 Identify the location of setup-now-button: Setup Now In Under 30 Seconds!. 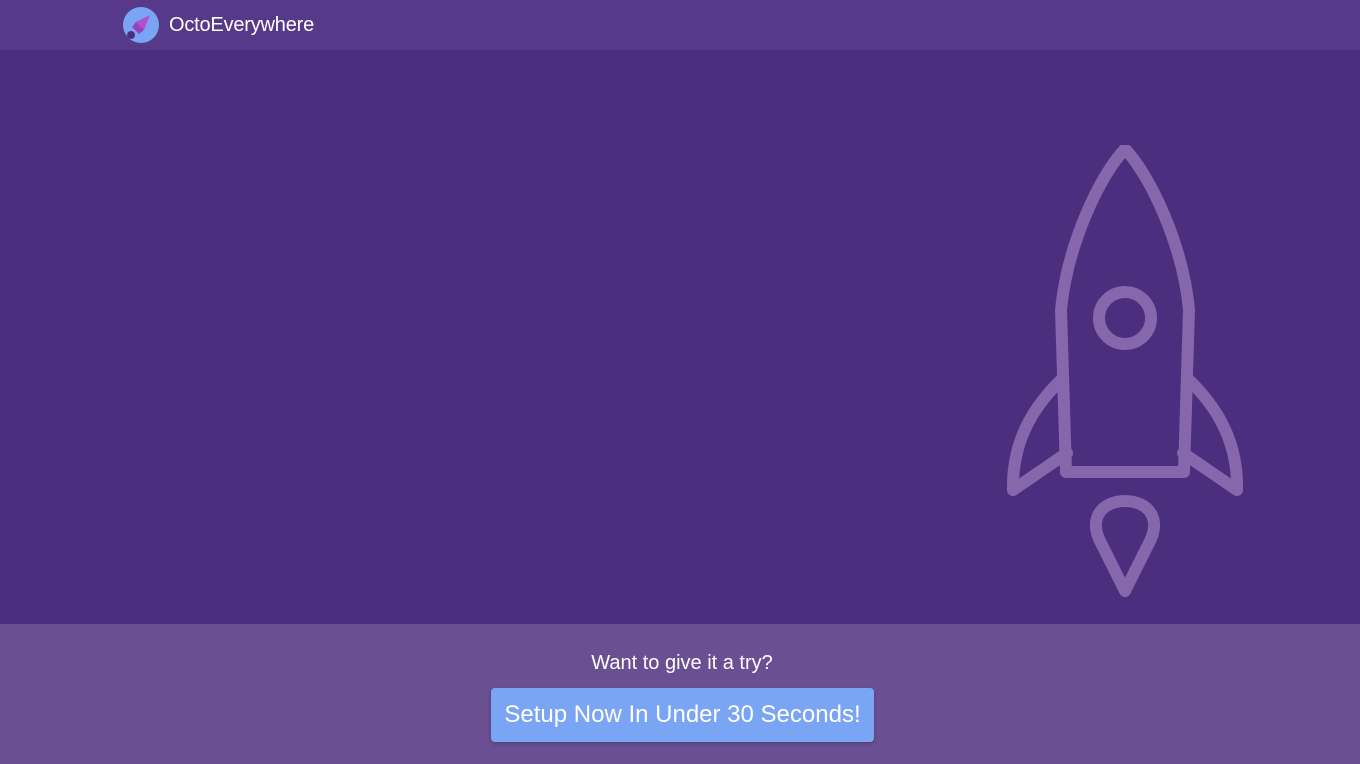
(682, 715).